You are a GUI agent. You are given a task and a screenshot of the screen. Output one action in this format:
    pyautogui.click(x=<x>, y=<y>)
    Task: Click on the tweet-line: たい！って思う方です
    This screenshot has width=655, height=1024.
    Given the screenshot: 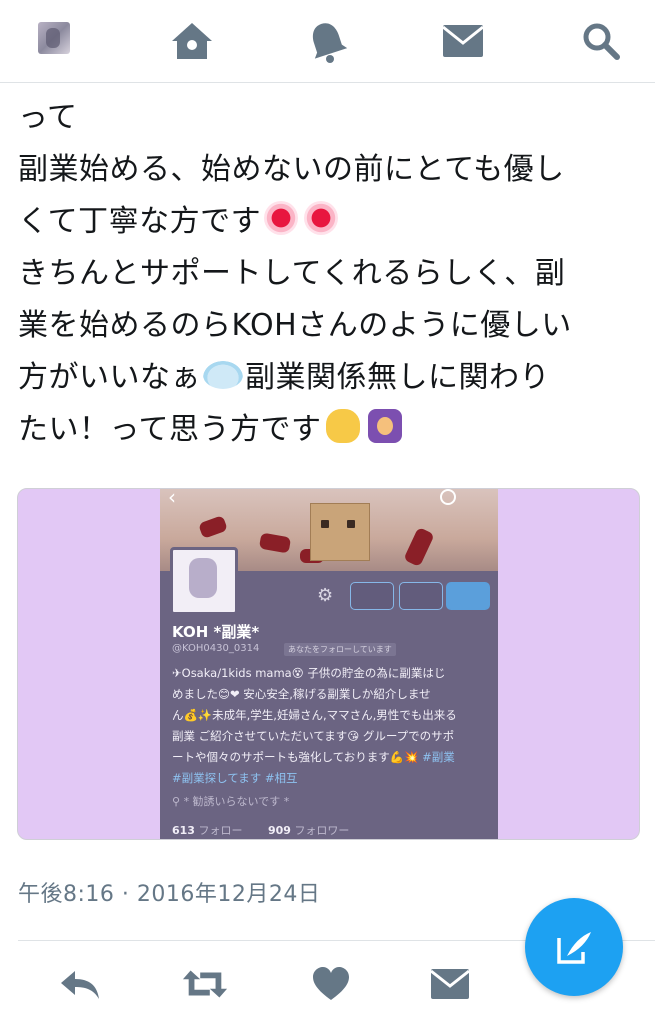 What is the action you would take?
    pyautogui.click(x=170, y=429)
    